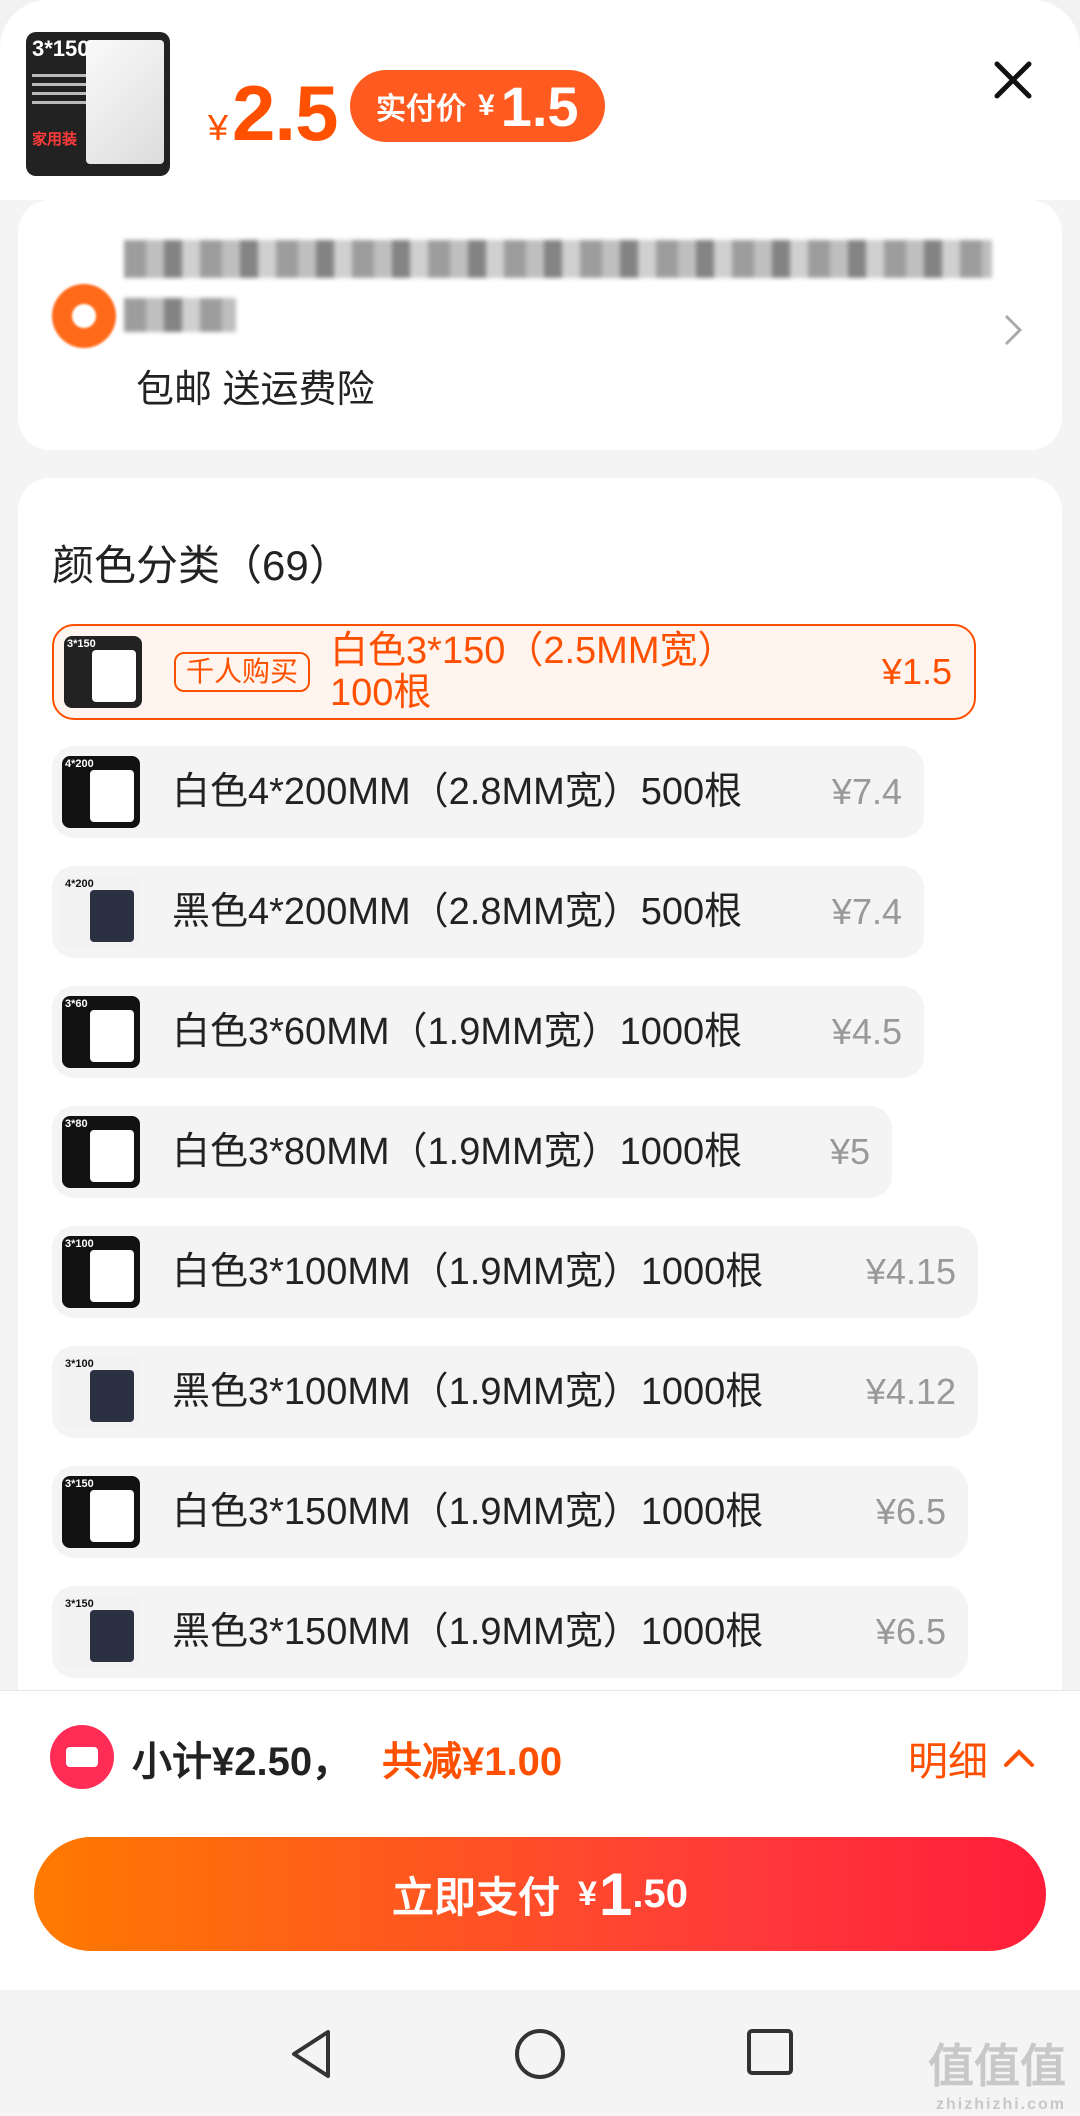 The width and height of the screenshot is (1080, 2116). Describe the element at coordinates (421, 109) in the screenshot. I see `pay-badge-label: 实付价` at that location.